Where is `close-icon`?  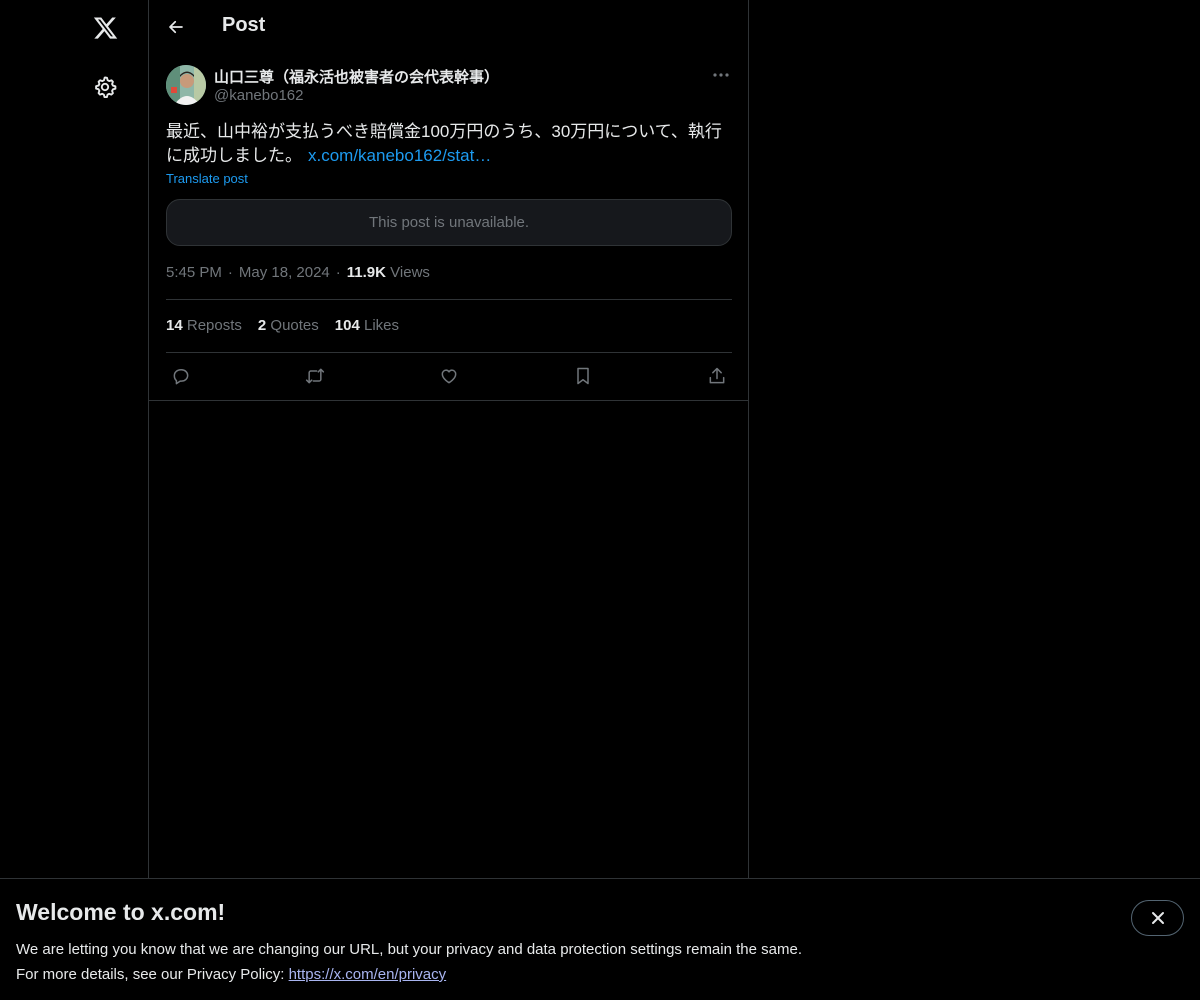
close-icon is located at coordinates (1157, 918).